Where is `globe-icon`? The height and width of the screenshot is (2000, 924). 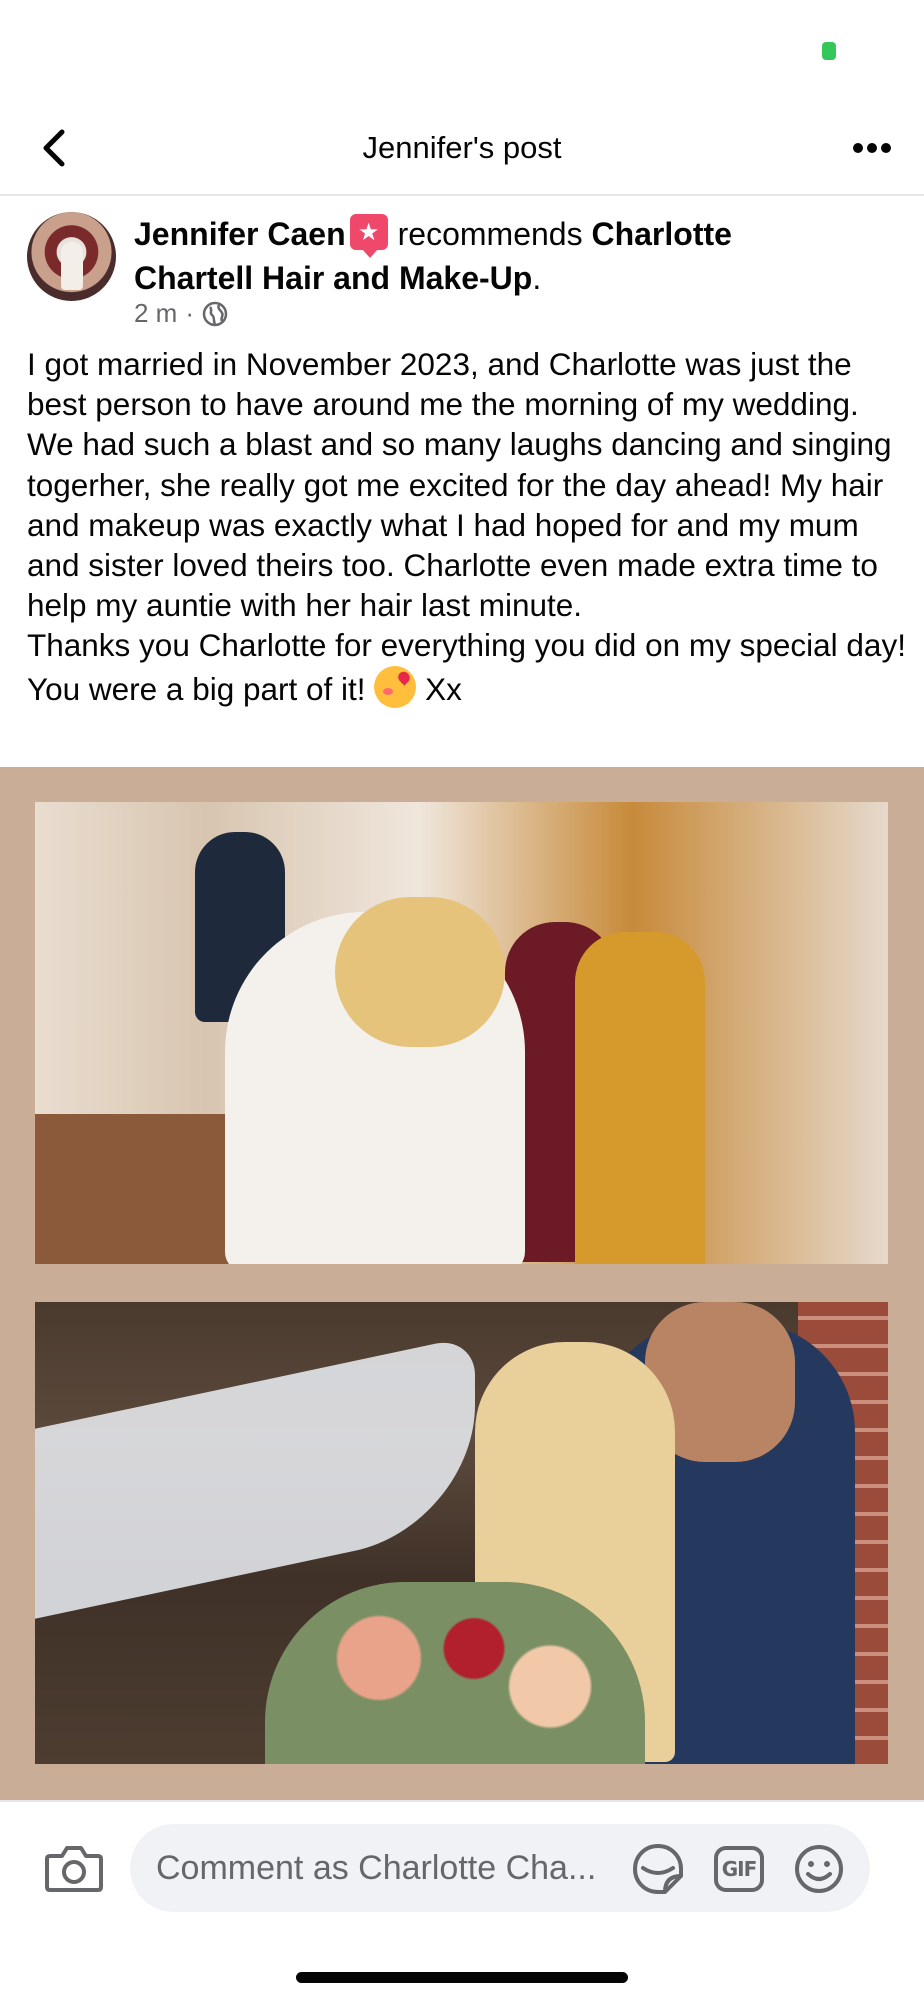
globe-icon is located at coordinates (215, 313).